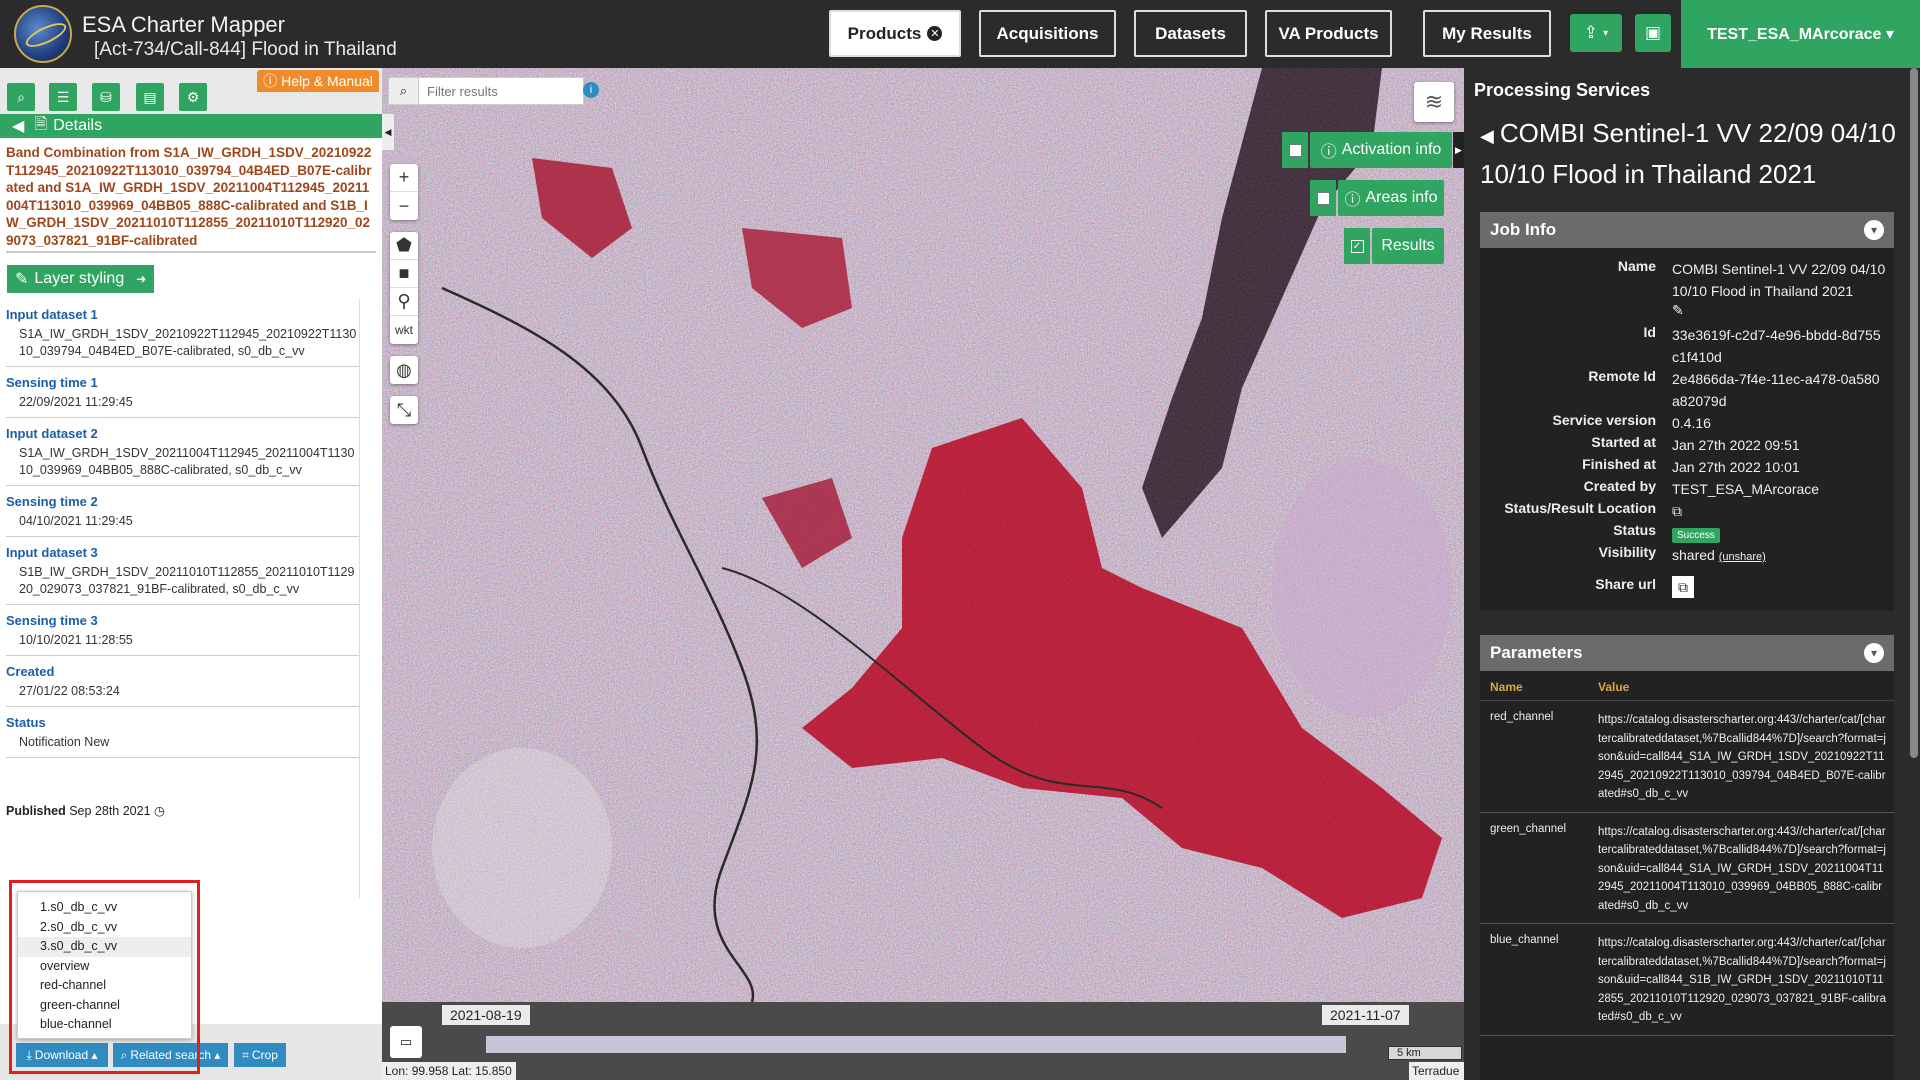  I want to click on nav-products-label: Products, so click(884, 33).